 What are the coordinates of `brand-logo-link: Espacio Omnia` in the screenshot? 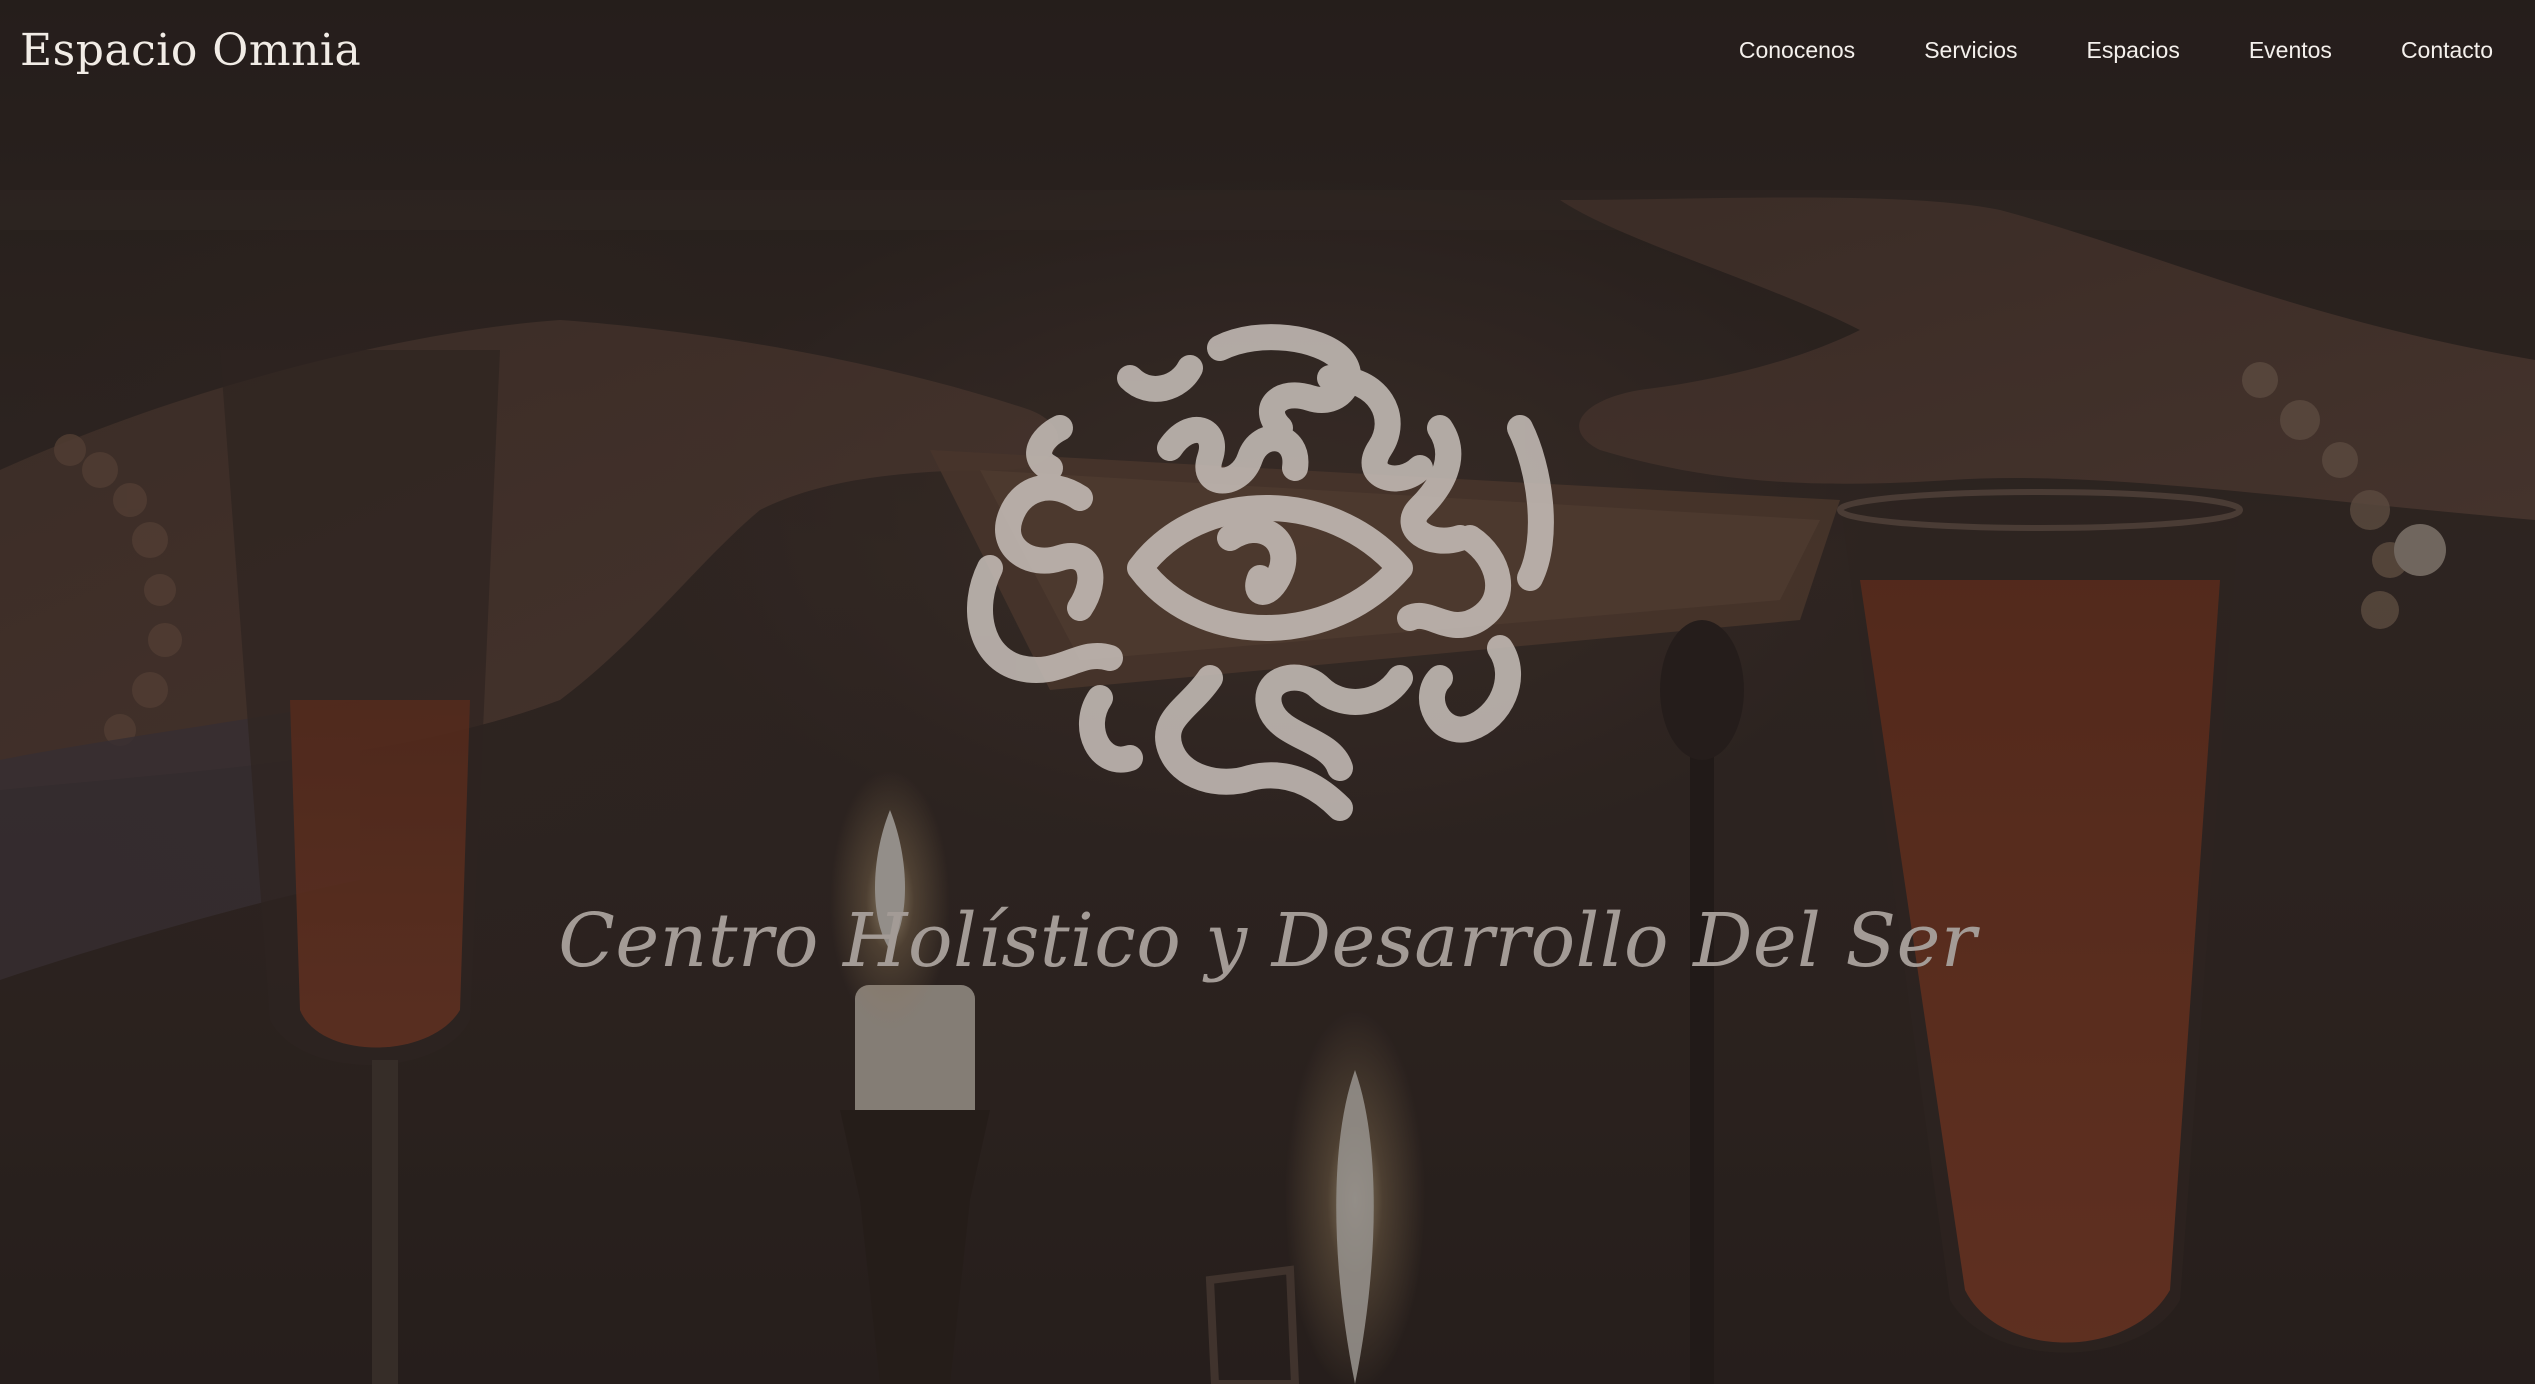 It's located at (190, 50).